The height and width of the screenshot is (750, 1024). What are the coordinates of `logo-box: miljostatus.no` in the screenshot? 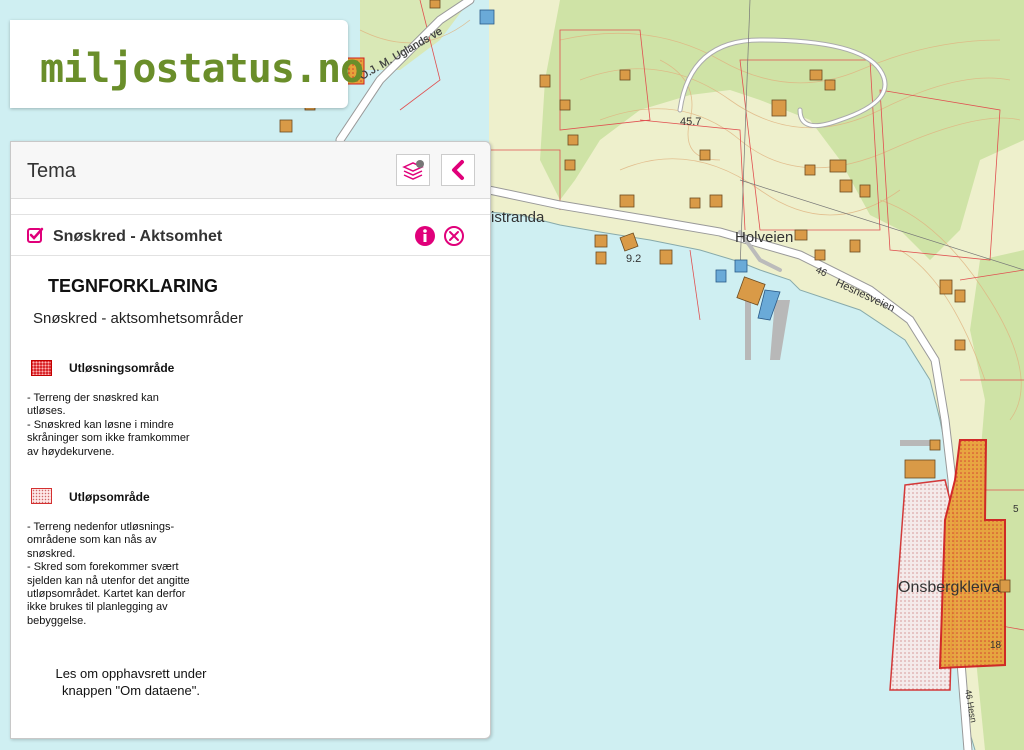 It's located at (187, 64).